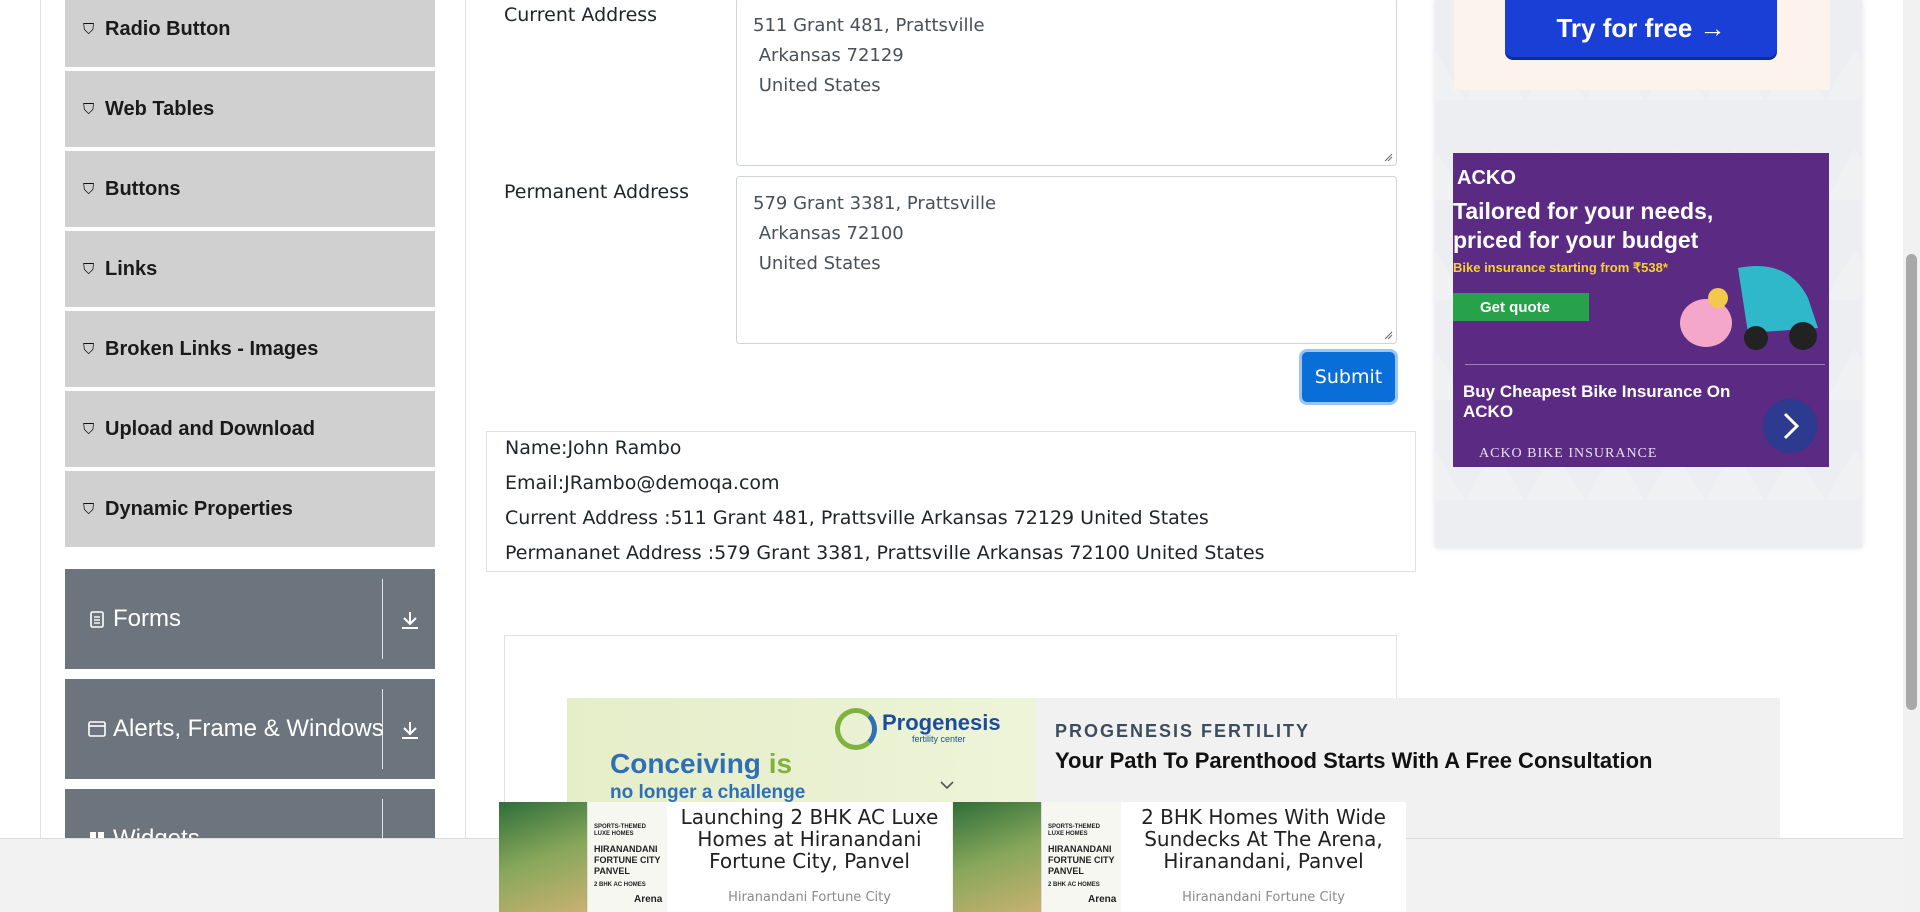 Image resolution: width=1920 pixels, height=912 pixels. I want to click on ad-advertiser: PROGENESIS FERTILITY, so click(1183, 731).